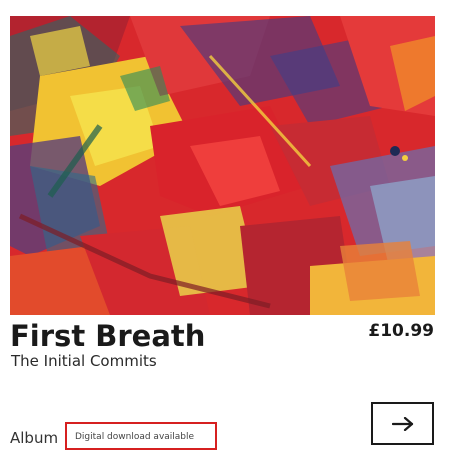 This screenshot has width=450, height=460. I want to click on availability-highlight: Digital download available, so click(141, 436).